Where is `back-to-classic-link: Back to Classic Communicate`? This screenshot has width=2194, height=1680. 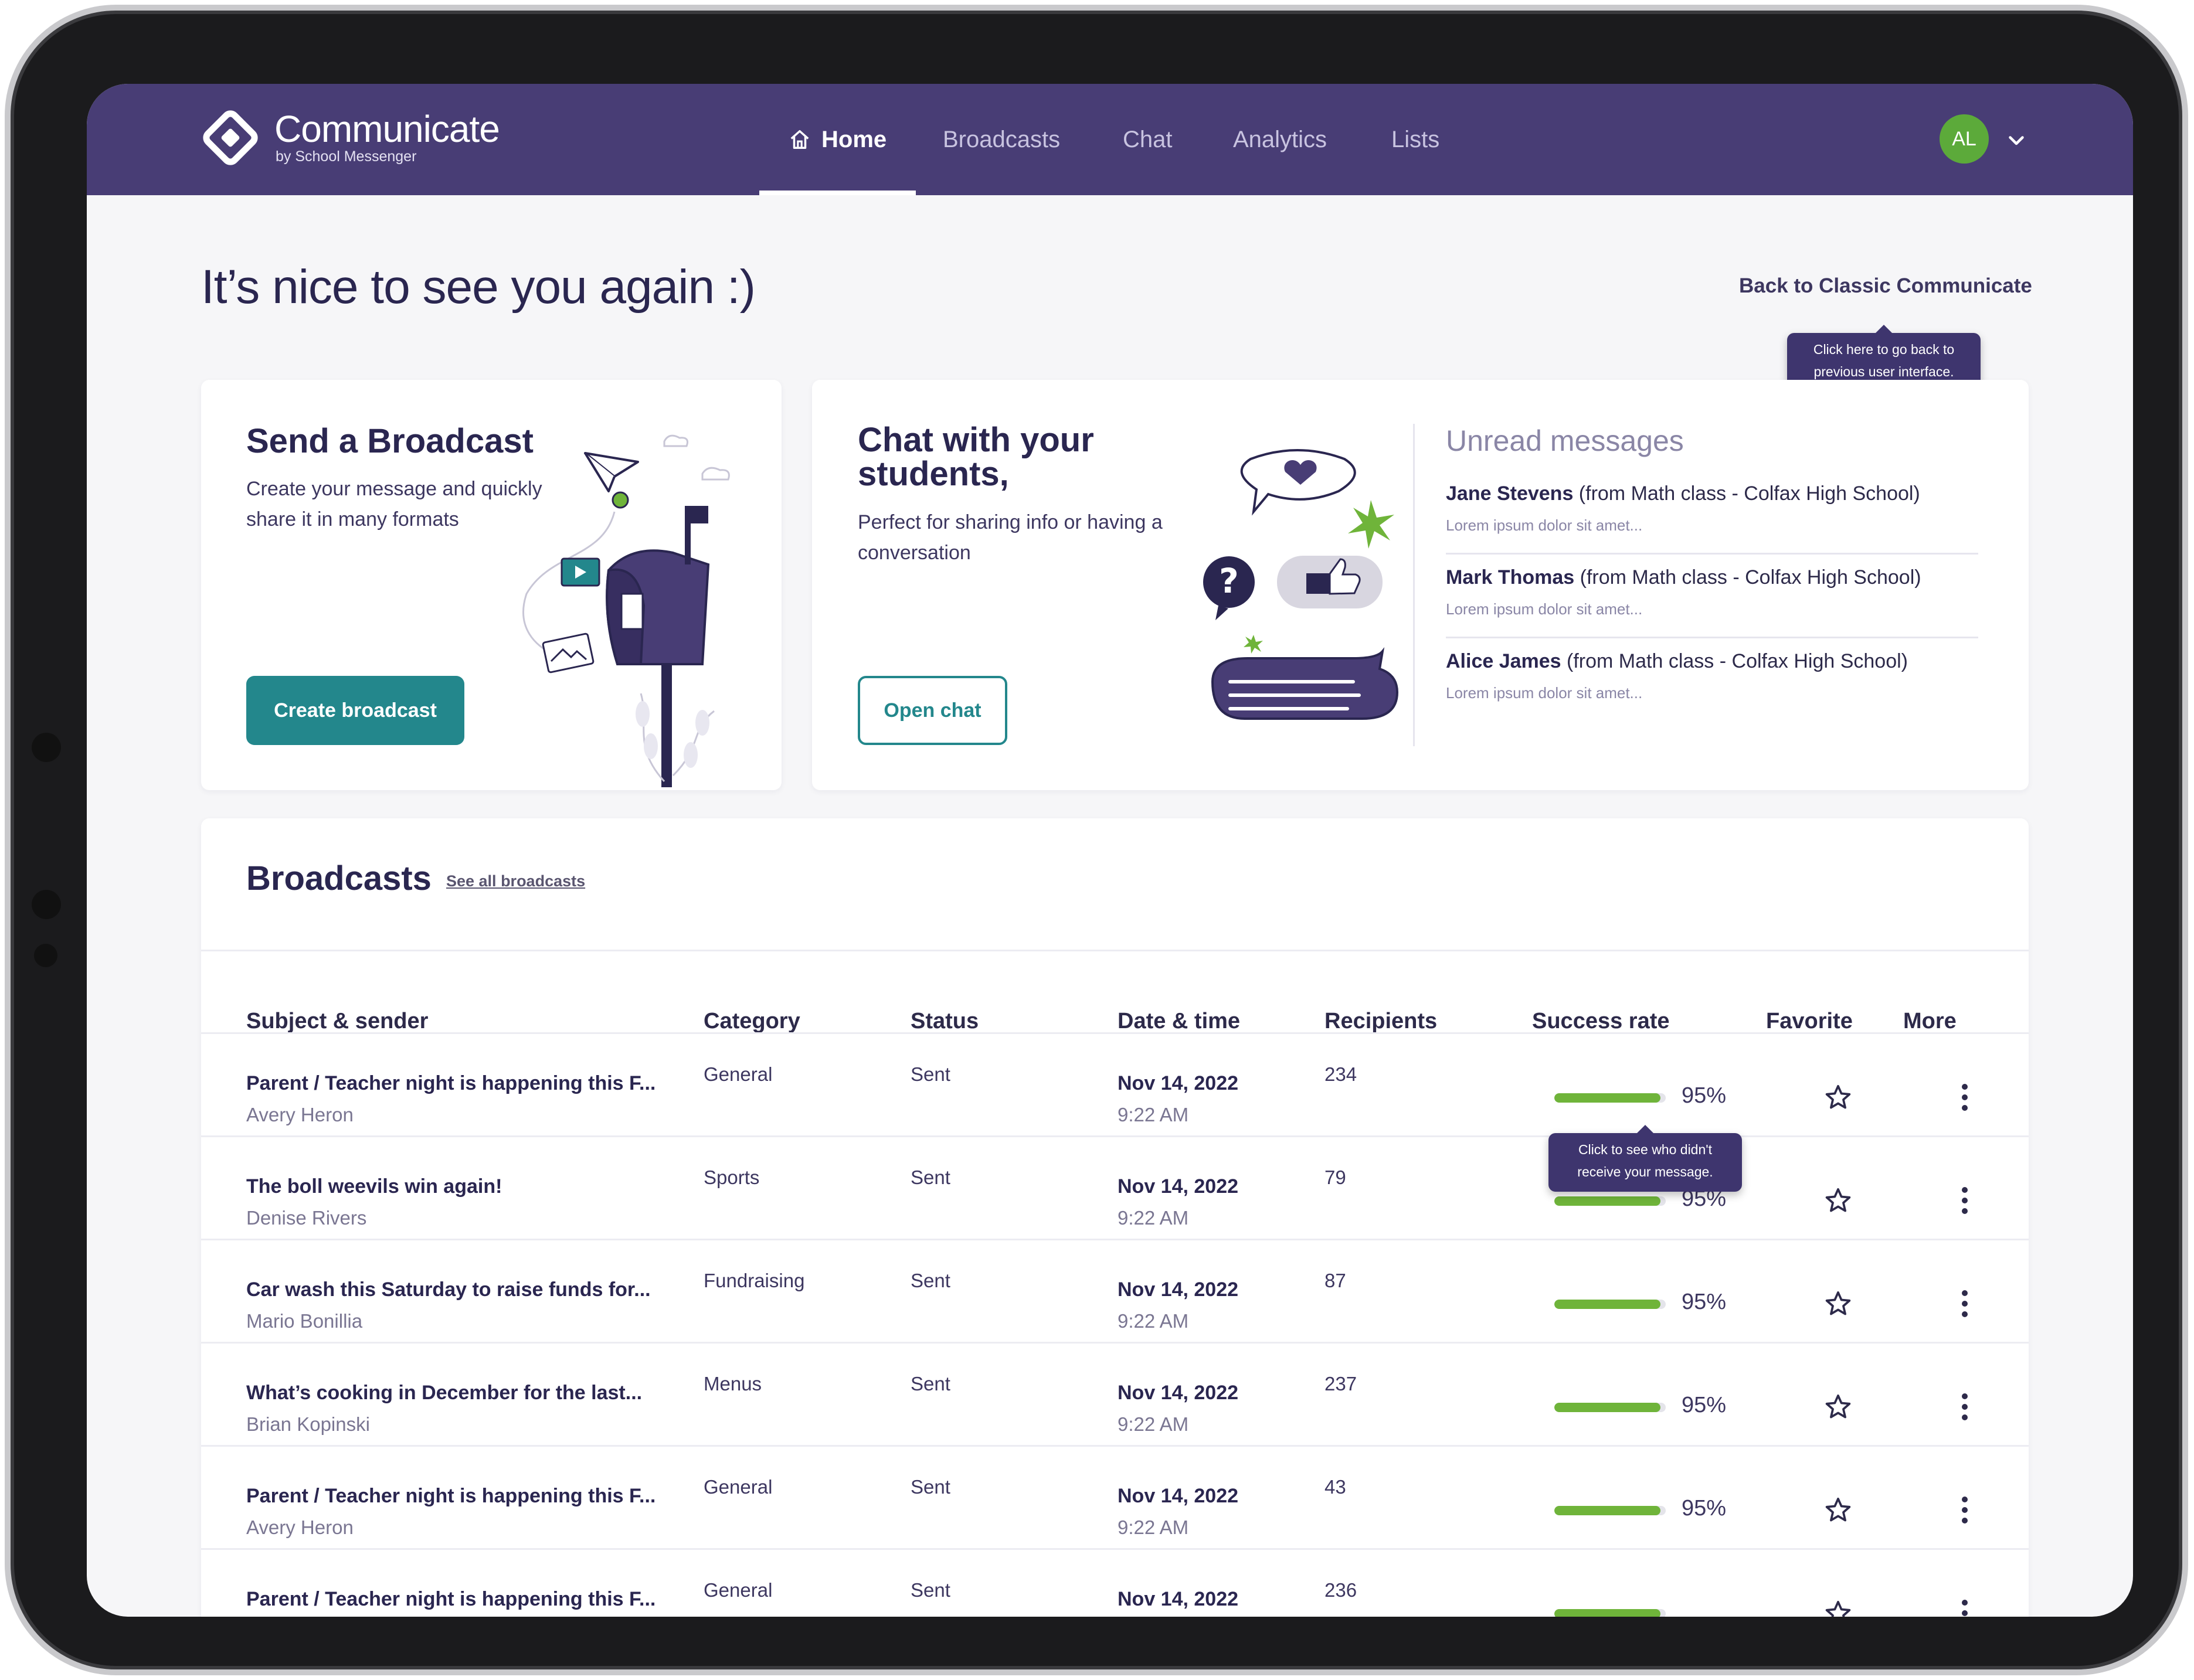 back-to-classic-link: Back to Classic Communicate is located at coordinates (1885, 286).